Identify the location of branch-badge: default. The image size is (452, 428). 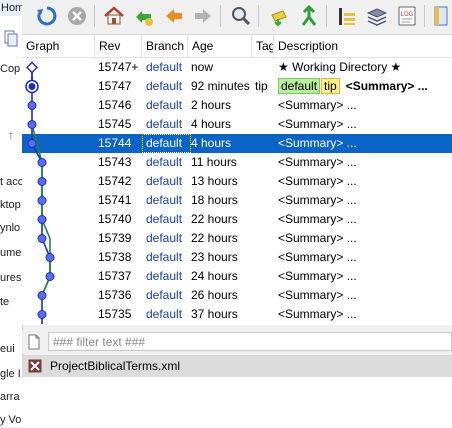
(299, 86).